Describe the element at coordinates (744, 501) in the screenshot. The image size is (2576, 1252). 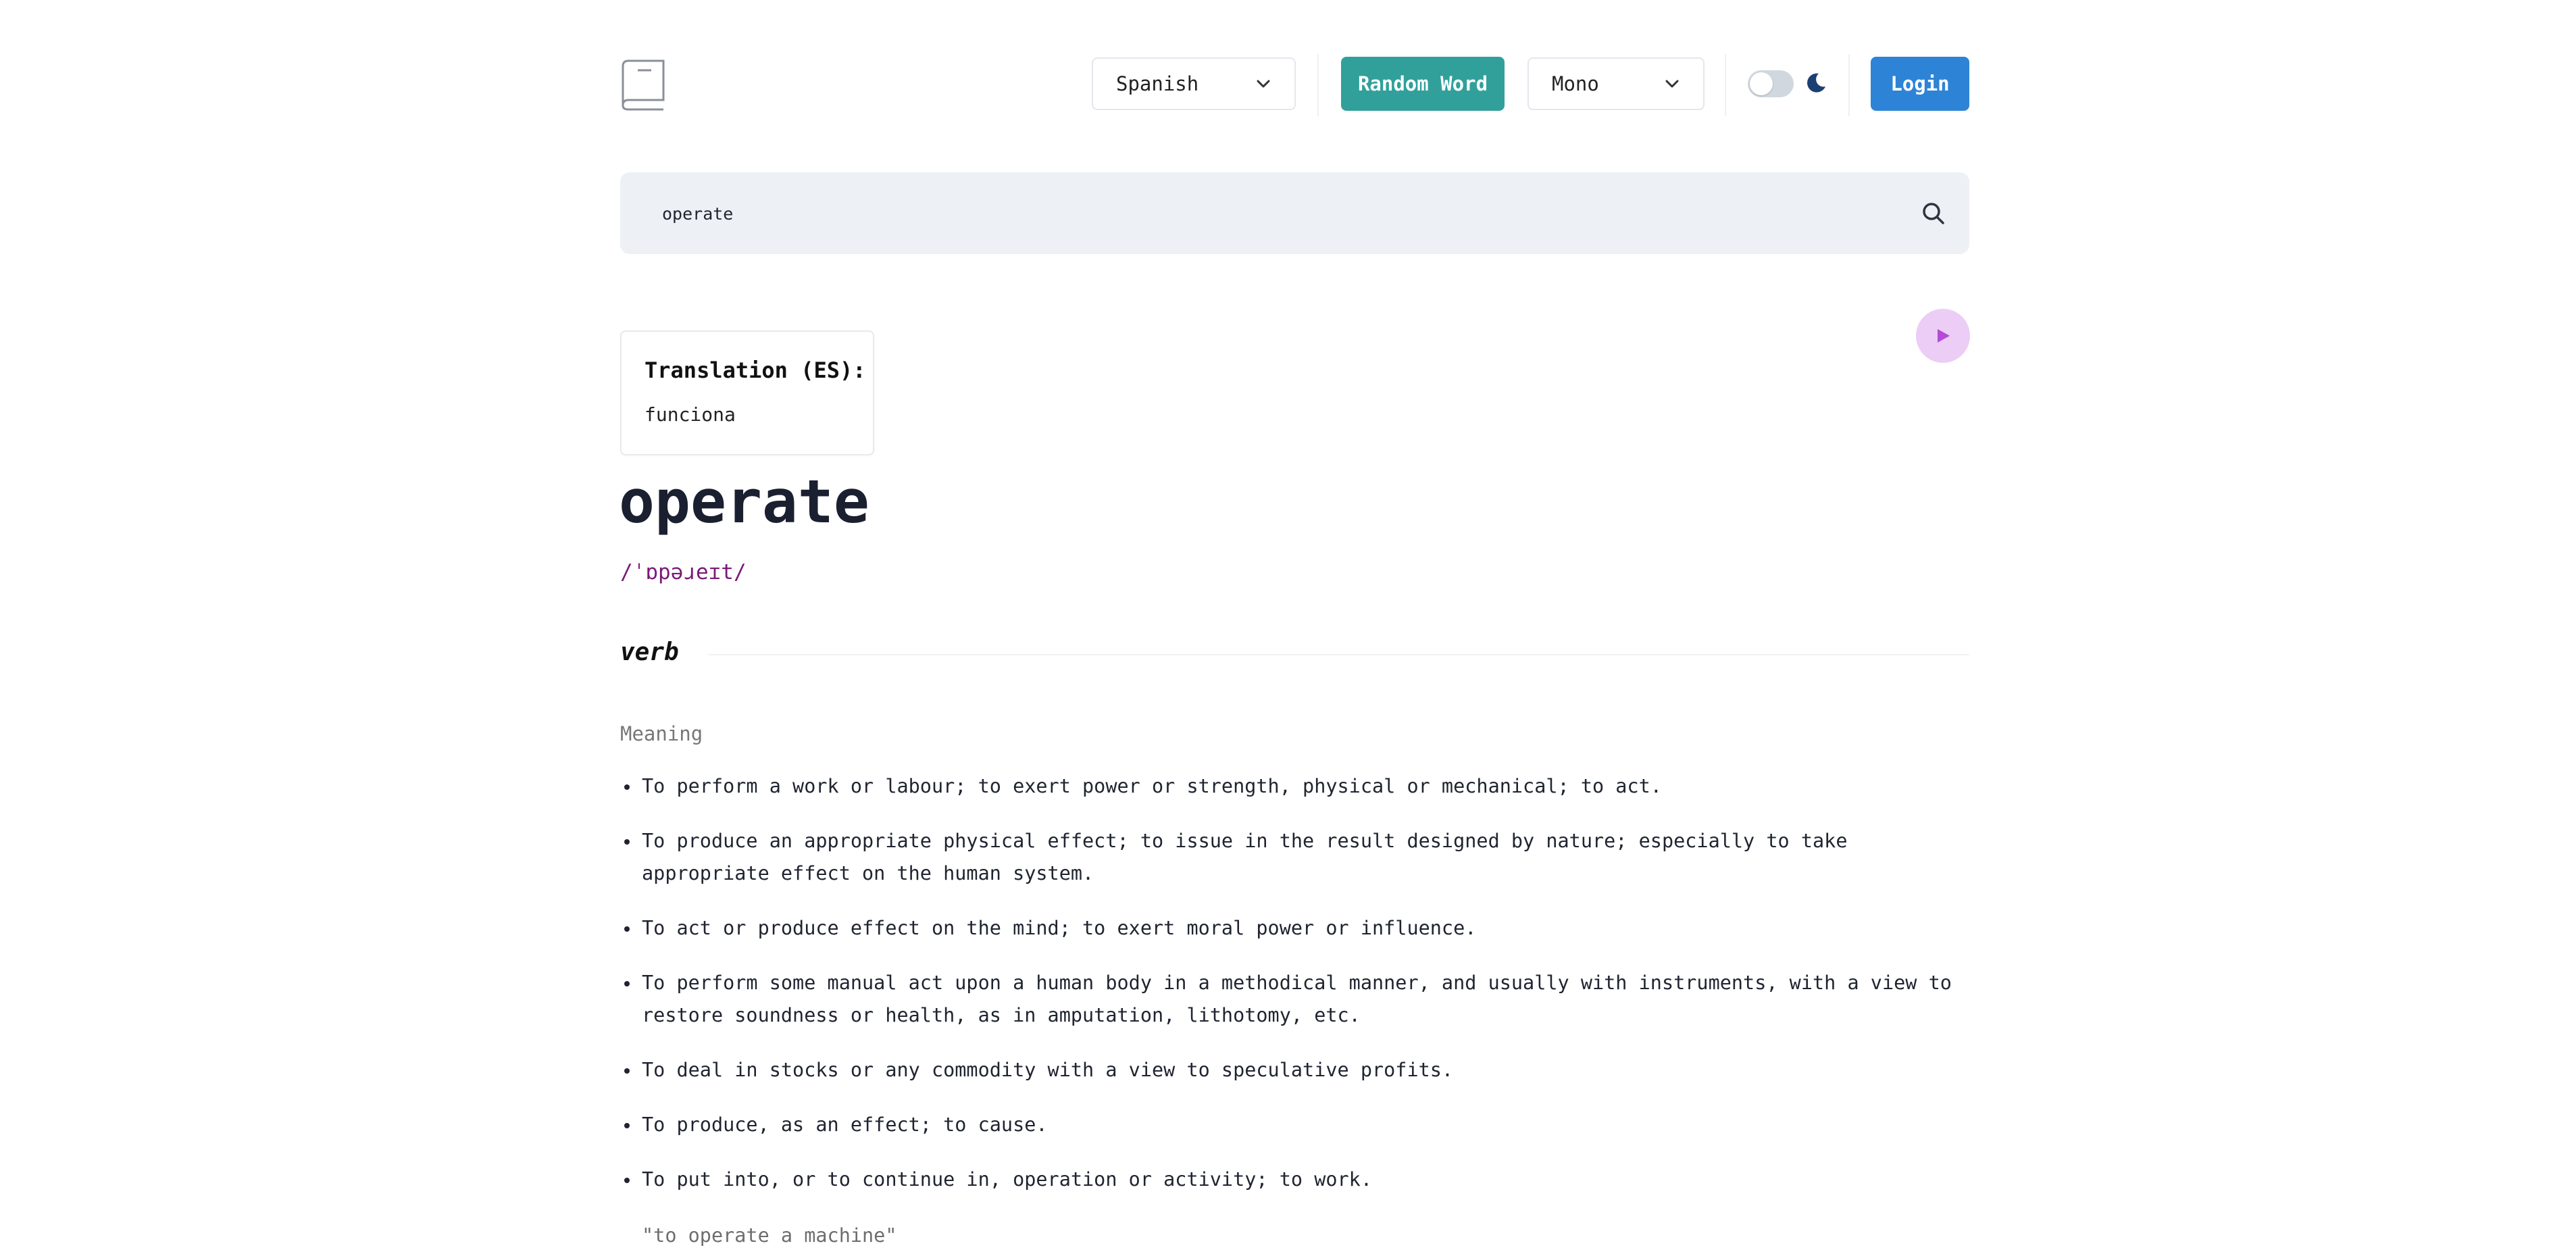
I see `word-heading: operate` at that location.